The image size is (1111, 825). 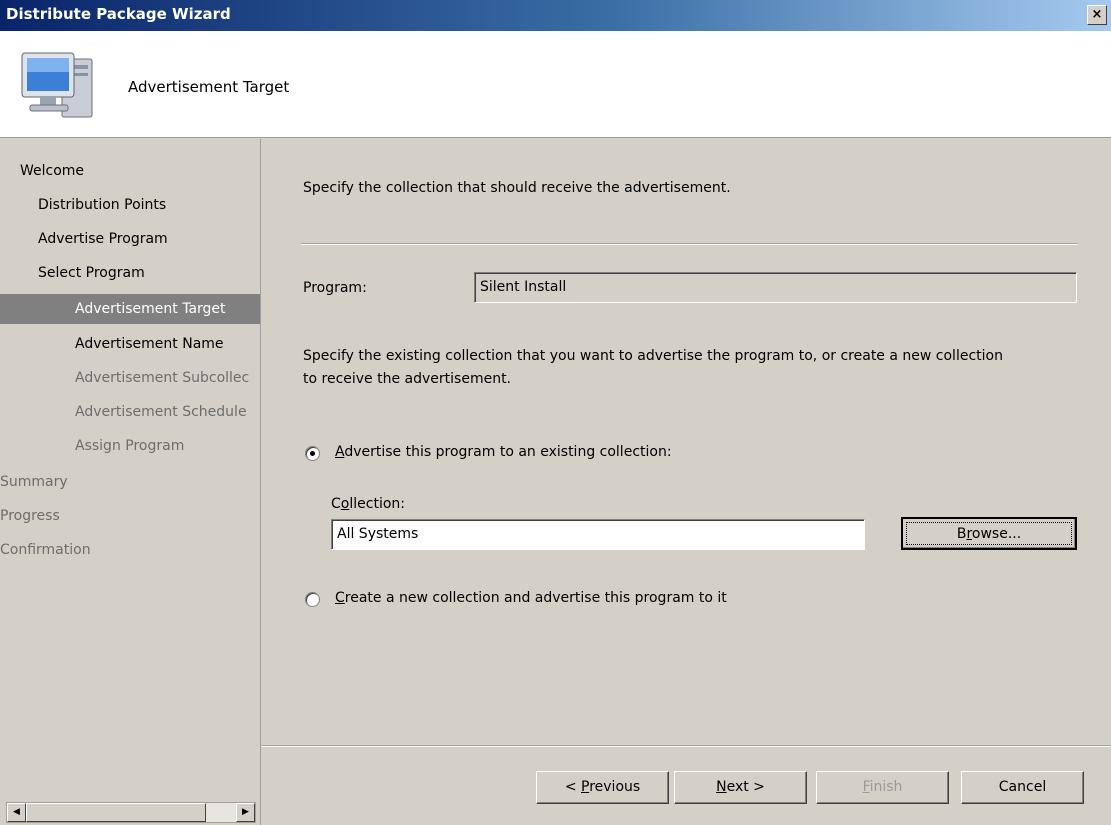 I want to click on wizard-header: Advertisement Target, so click(x=555, y=84).